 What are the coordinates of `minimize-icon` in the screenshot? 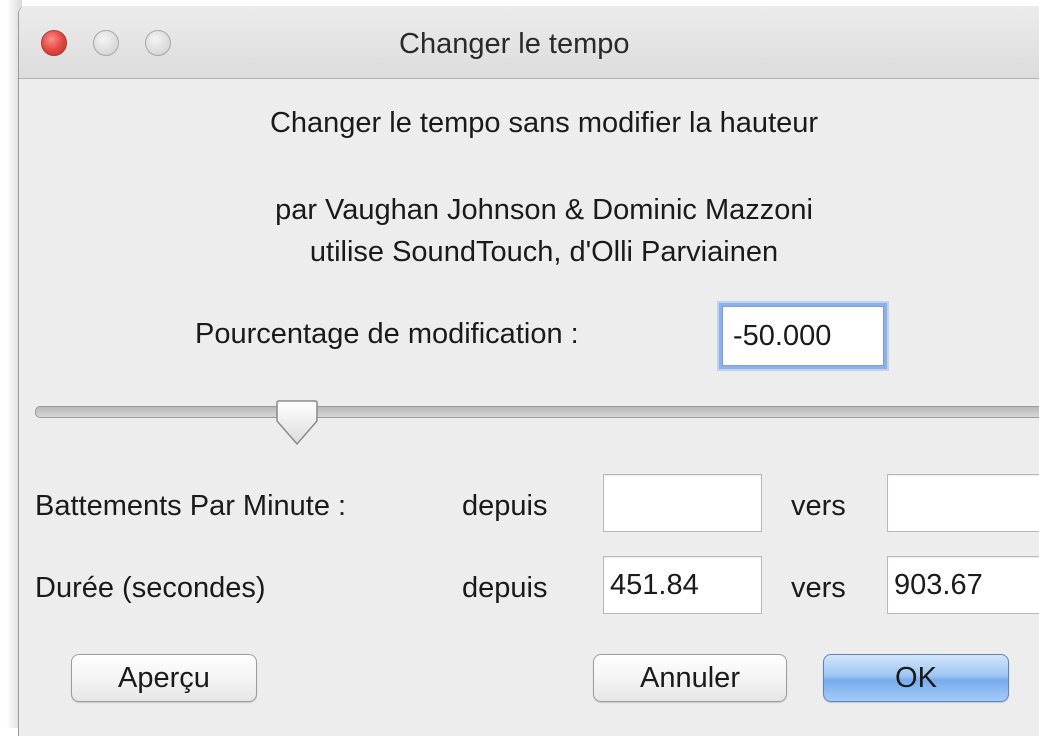 It's located at (106, 43).